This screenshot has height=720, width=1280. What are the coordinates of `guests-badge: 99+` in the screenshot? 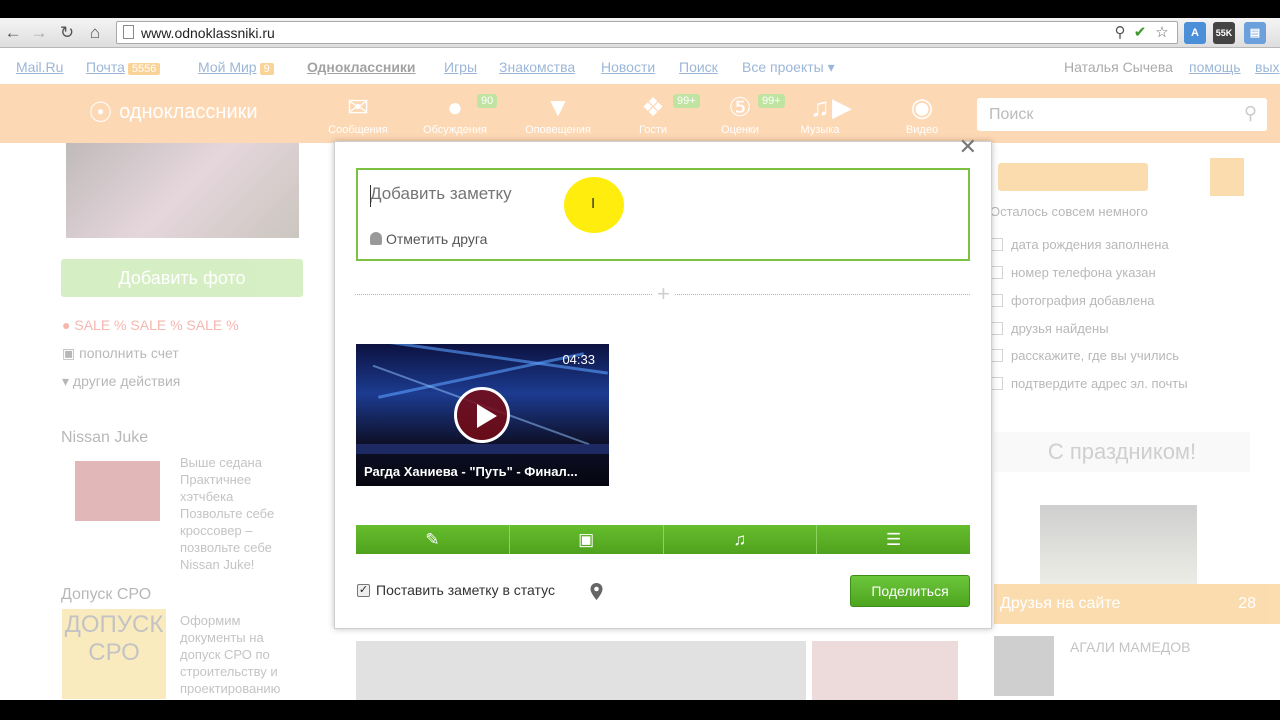 It's located at (686, 101).